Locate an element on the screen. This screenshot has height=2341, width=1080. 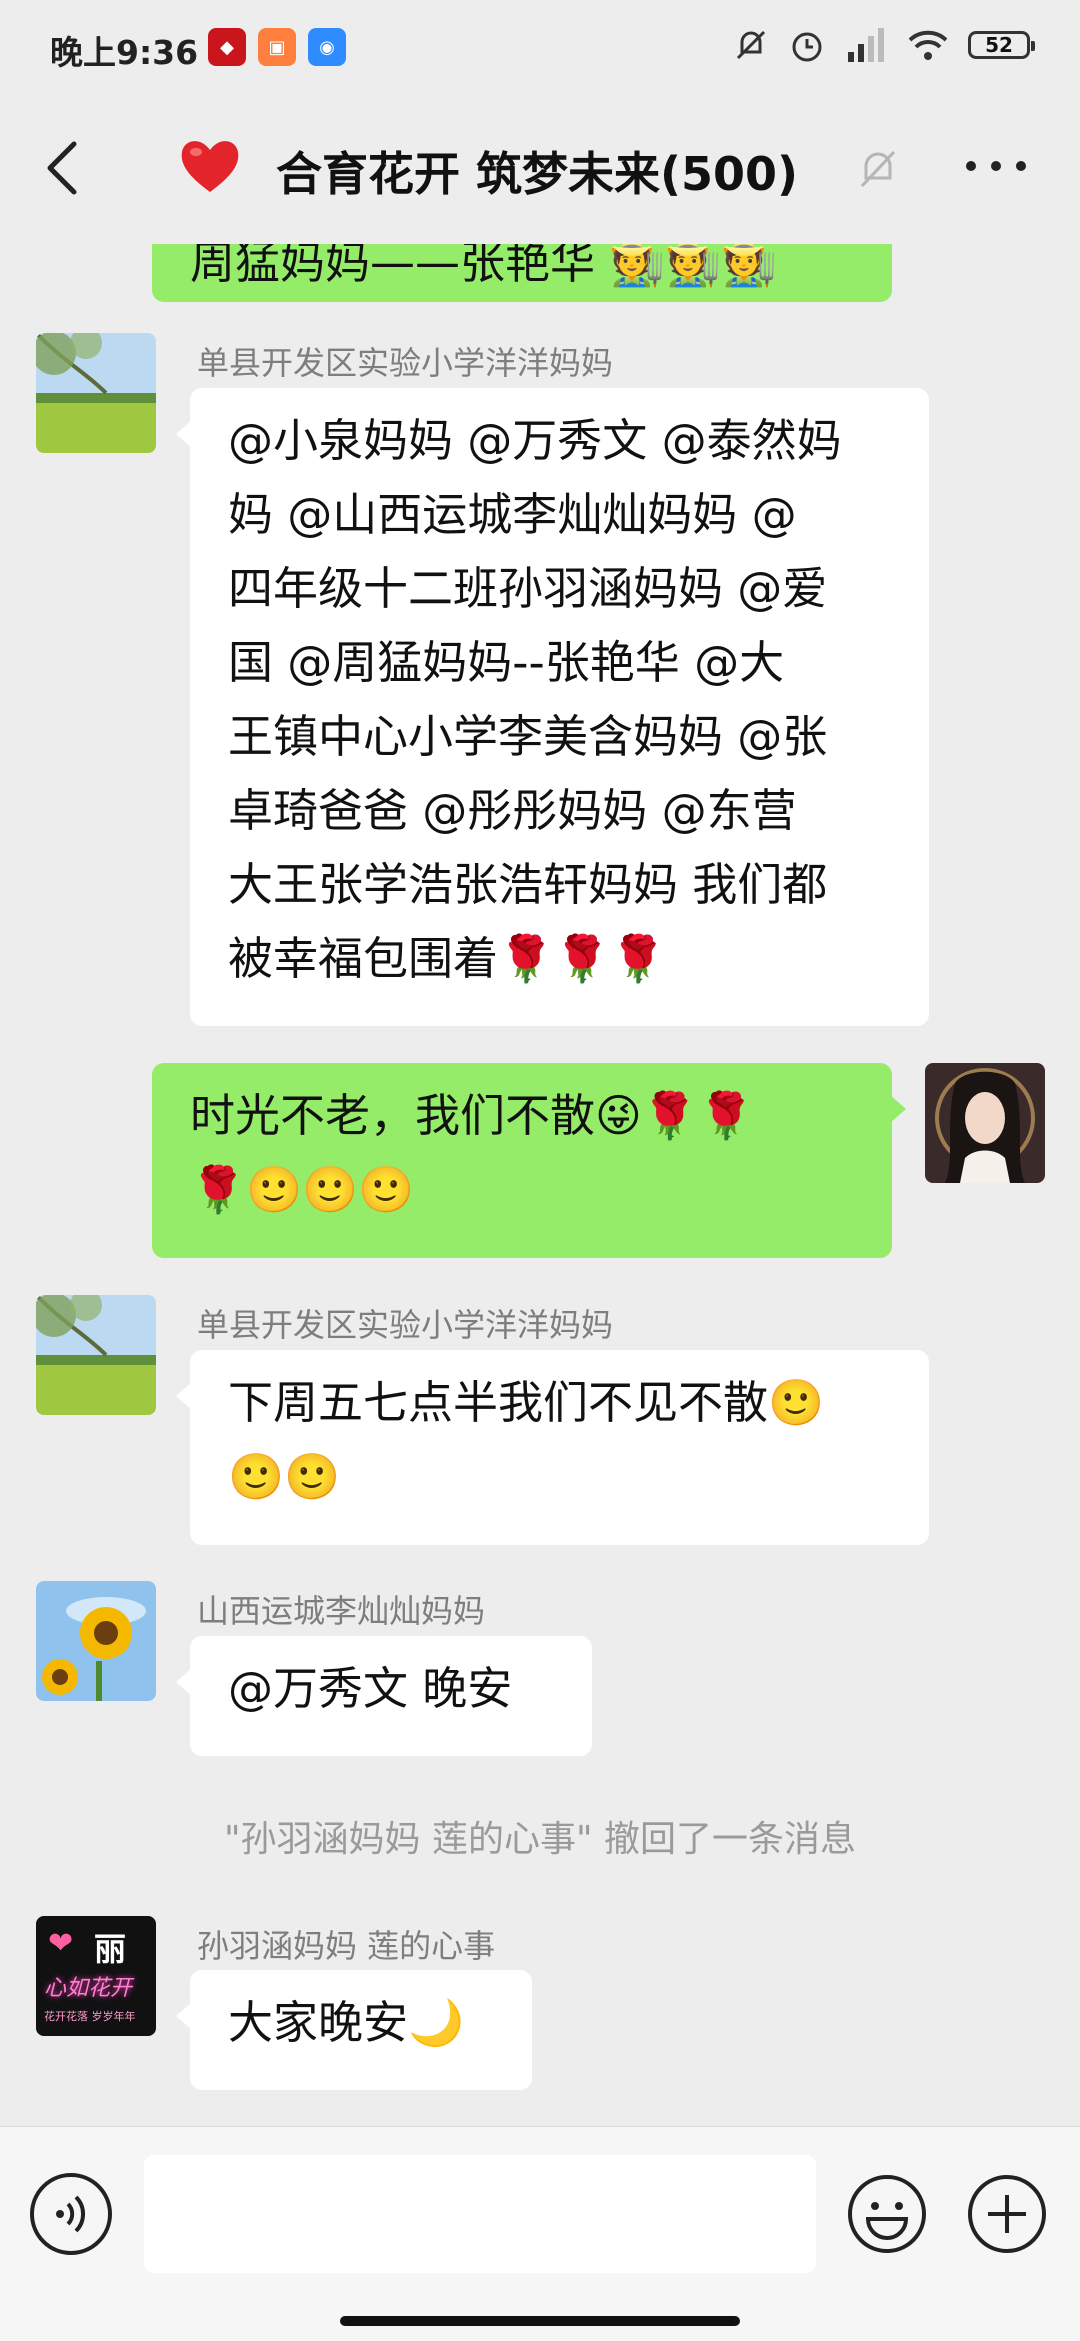
status-bar: 晚上9:36 ◆ ▣ ◉ 52 is located at coordinates (540, 48).